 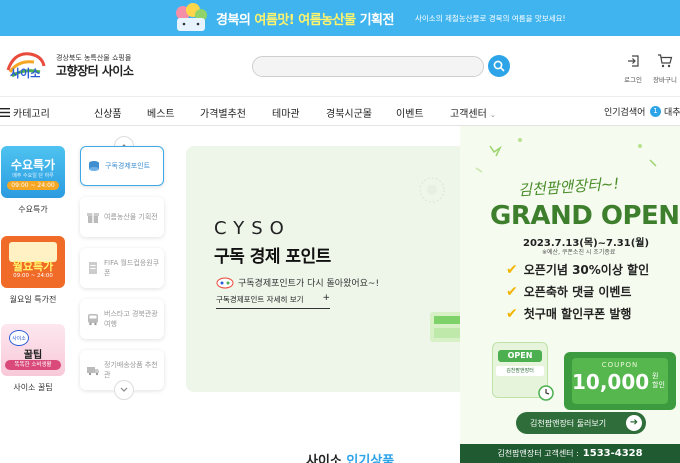 I want to click on chevron-down-icon: ⌄, so click(x=493, y=115).